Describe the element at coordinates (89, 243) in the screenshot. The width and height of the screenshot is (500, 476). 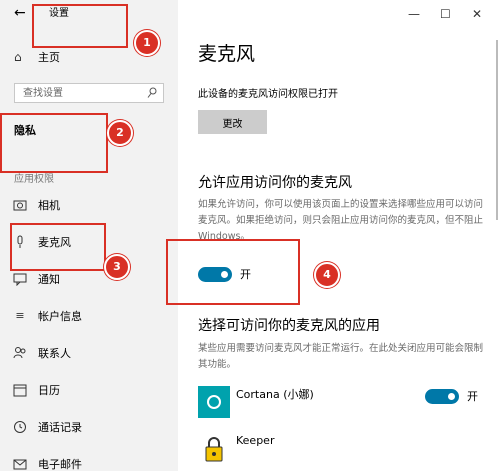
I see `sidebar-item-microphone: 麦克风` at that location.